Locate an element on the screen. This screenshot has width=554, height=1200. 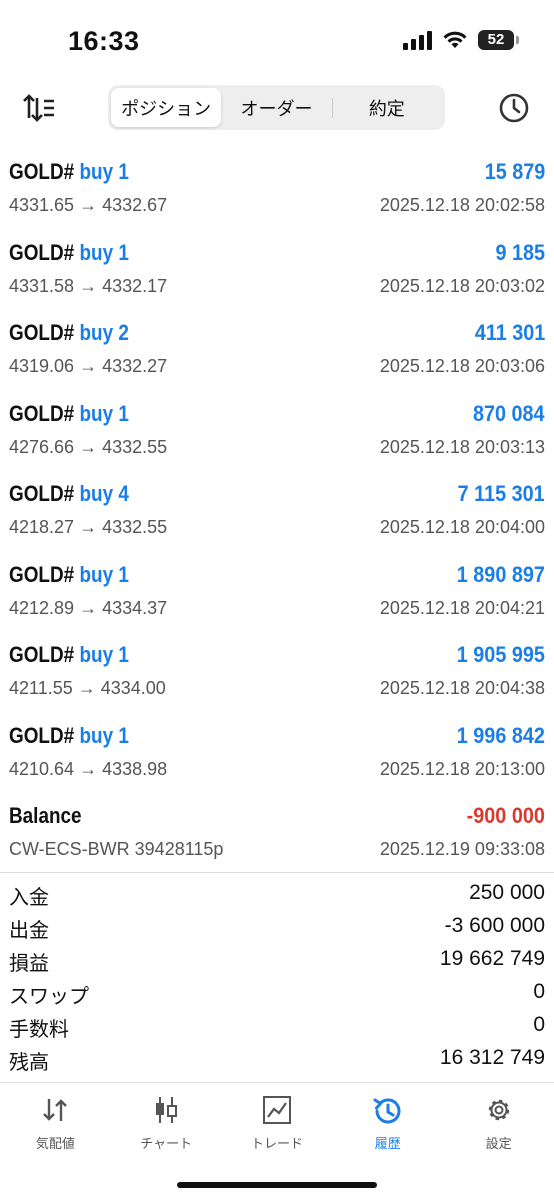
deal-comment: CW-ECS-BWR 39428115p is located at coordinates (116, 849).